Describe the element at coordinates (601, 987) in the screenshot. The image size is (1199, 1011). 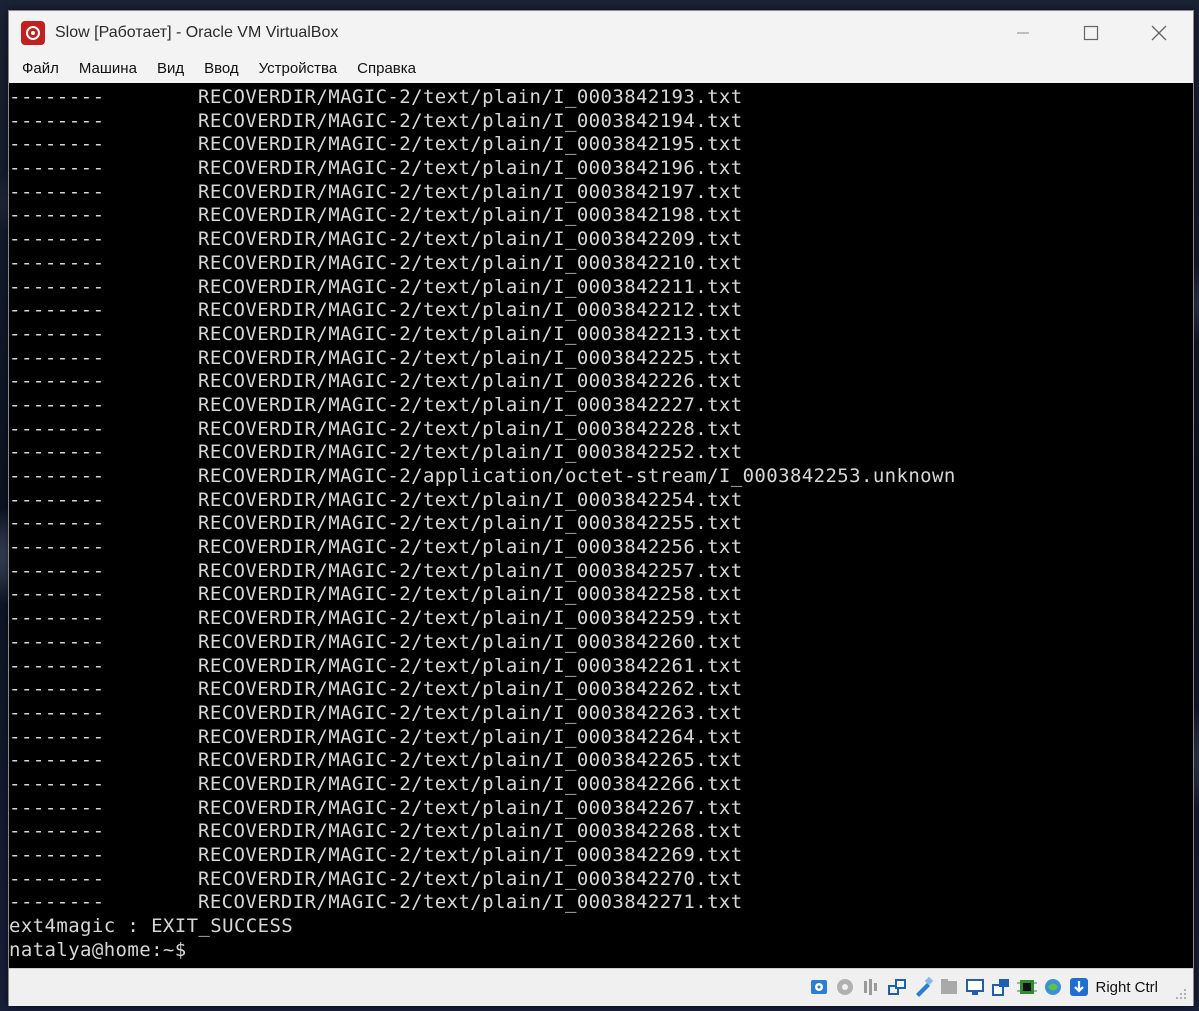
I see `status-bar: Right Ctrl` at that location.